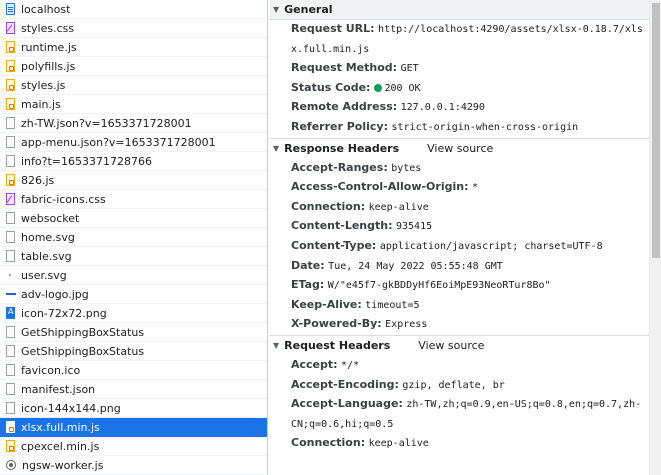  Describe the element at coordinates (133, 465) in the screenshot. I see `request-row: ngsw-worker.js` at that location.